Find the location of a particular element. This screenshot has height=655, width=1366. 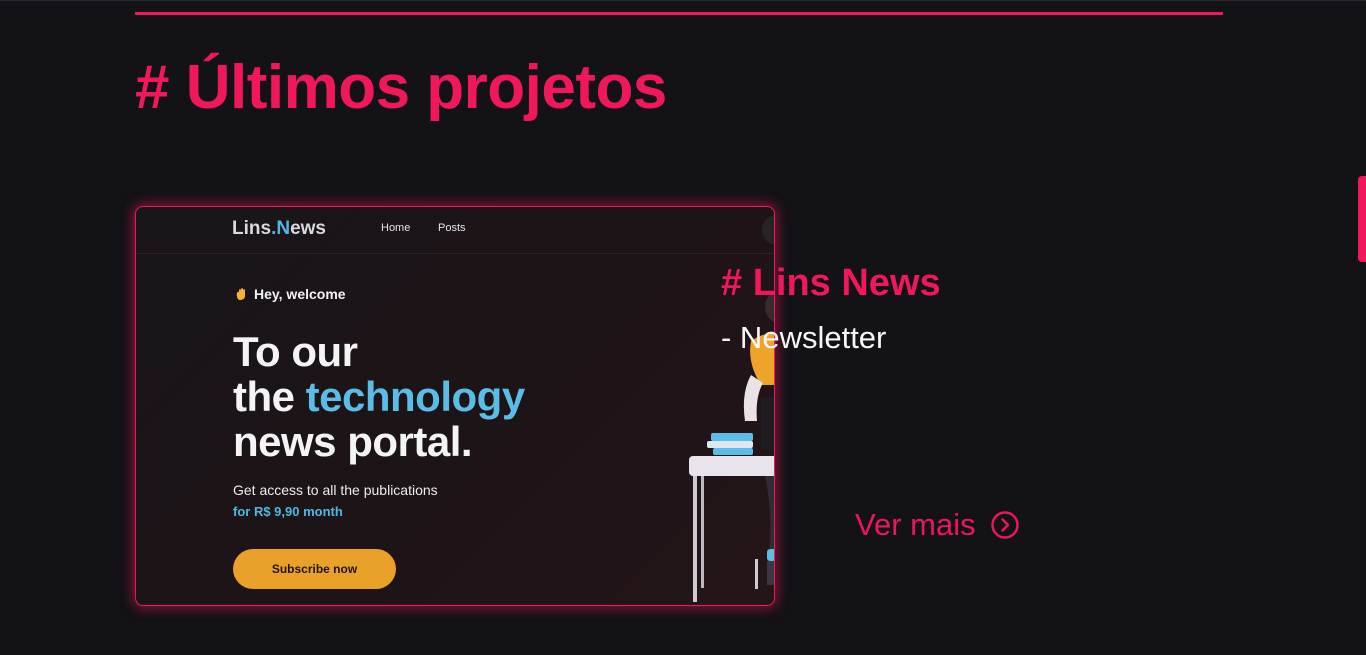

preview-logo: Lins.News is located at coordinates (279, 228).